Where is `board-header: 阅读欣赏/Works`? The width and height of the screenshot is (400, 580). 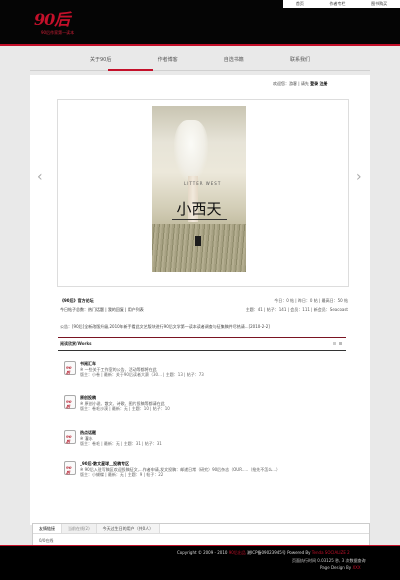
board-header: 阅读欣赏/Works is located at coordinates (202, 343).